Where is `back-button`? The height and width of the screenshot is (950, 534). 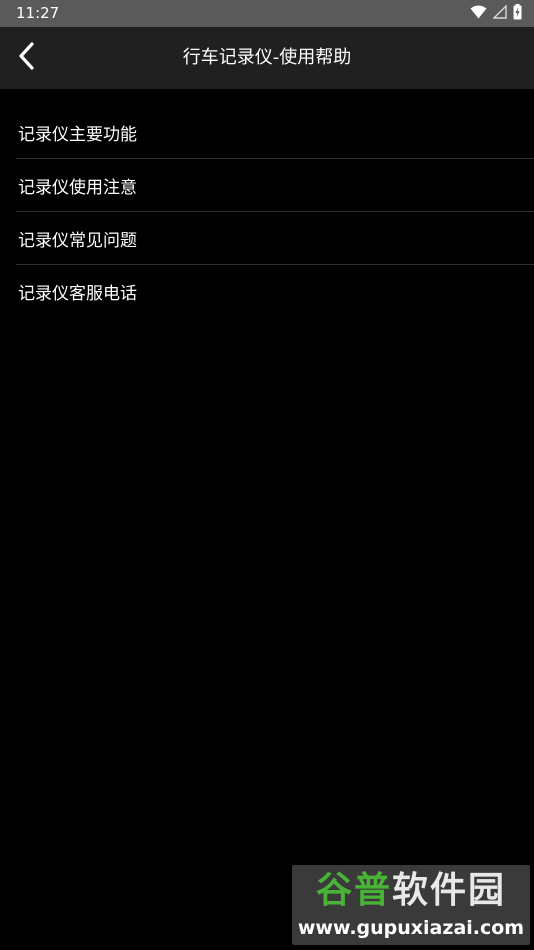 back-button is located at coordinates (26, 58).